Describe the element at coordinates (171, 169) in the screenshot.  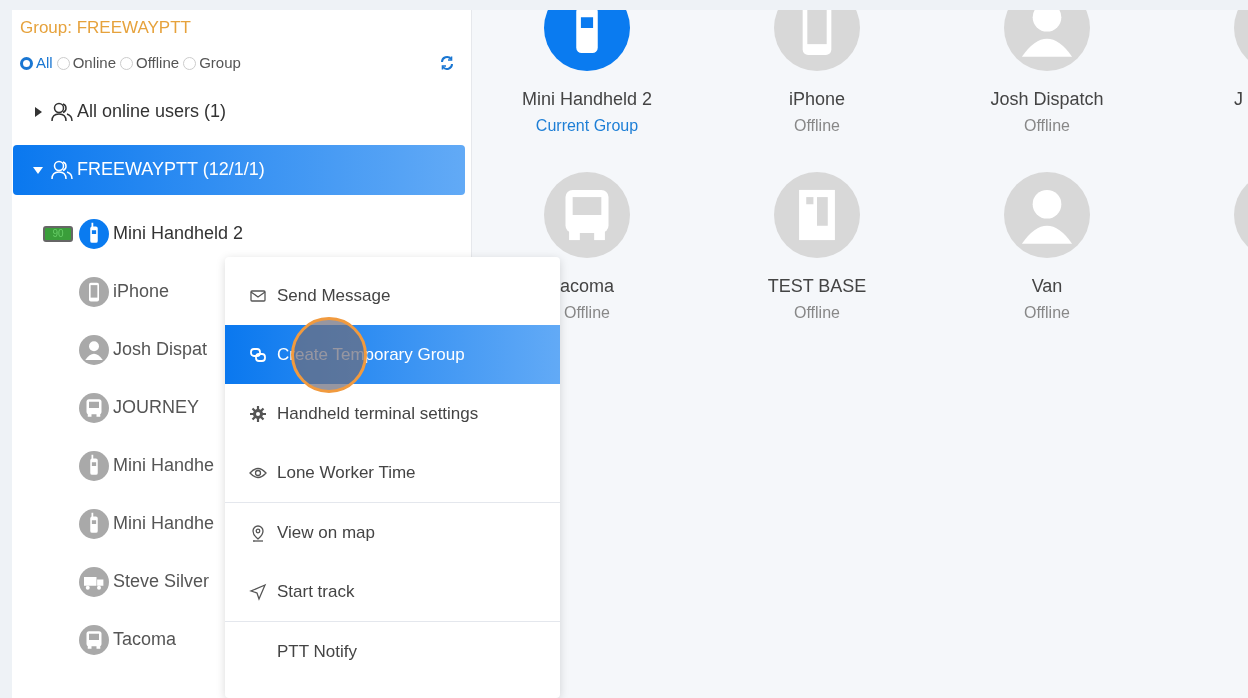
I see `group-label: FREEWAYPTT (12/1/1)` at that location.